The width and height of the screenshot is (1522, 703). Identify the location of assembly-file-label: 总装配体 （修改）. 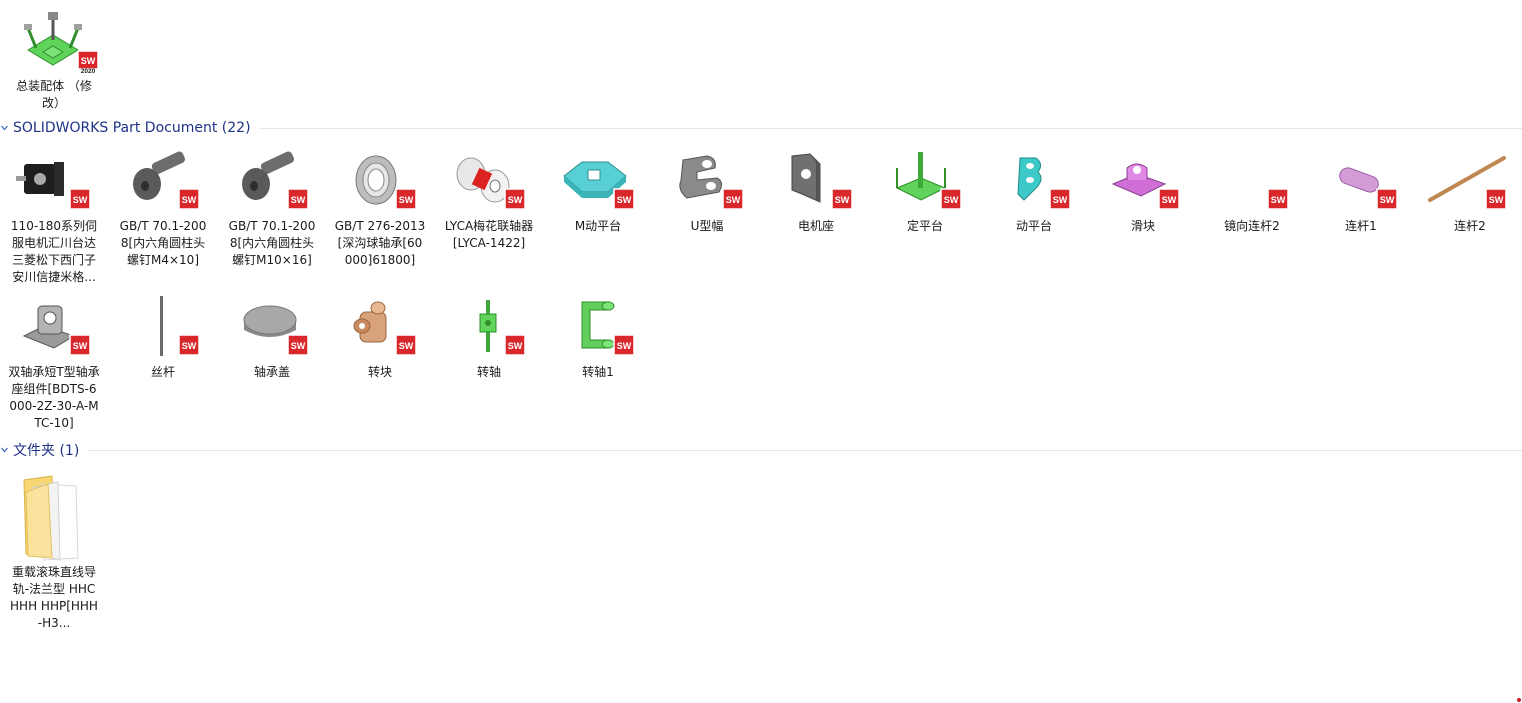
(54, 94).